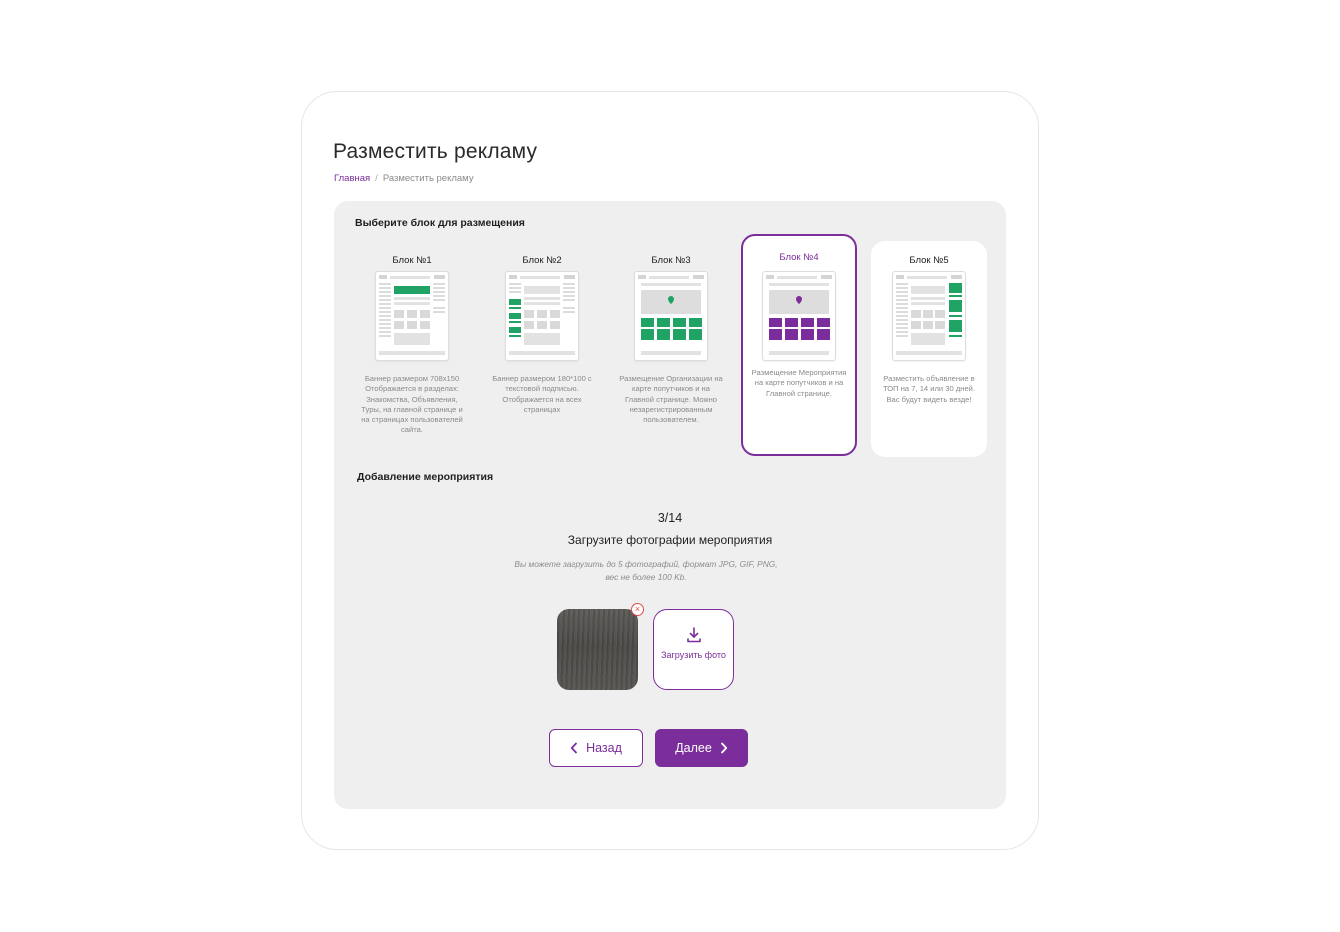  Describe the element at coordinates (693, 748) in the screenshot. I see `next-button-label: Далее` at that location.